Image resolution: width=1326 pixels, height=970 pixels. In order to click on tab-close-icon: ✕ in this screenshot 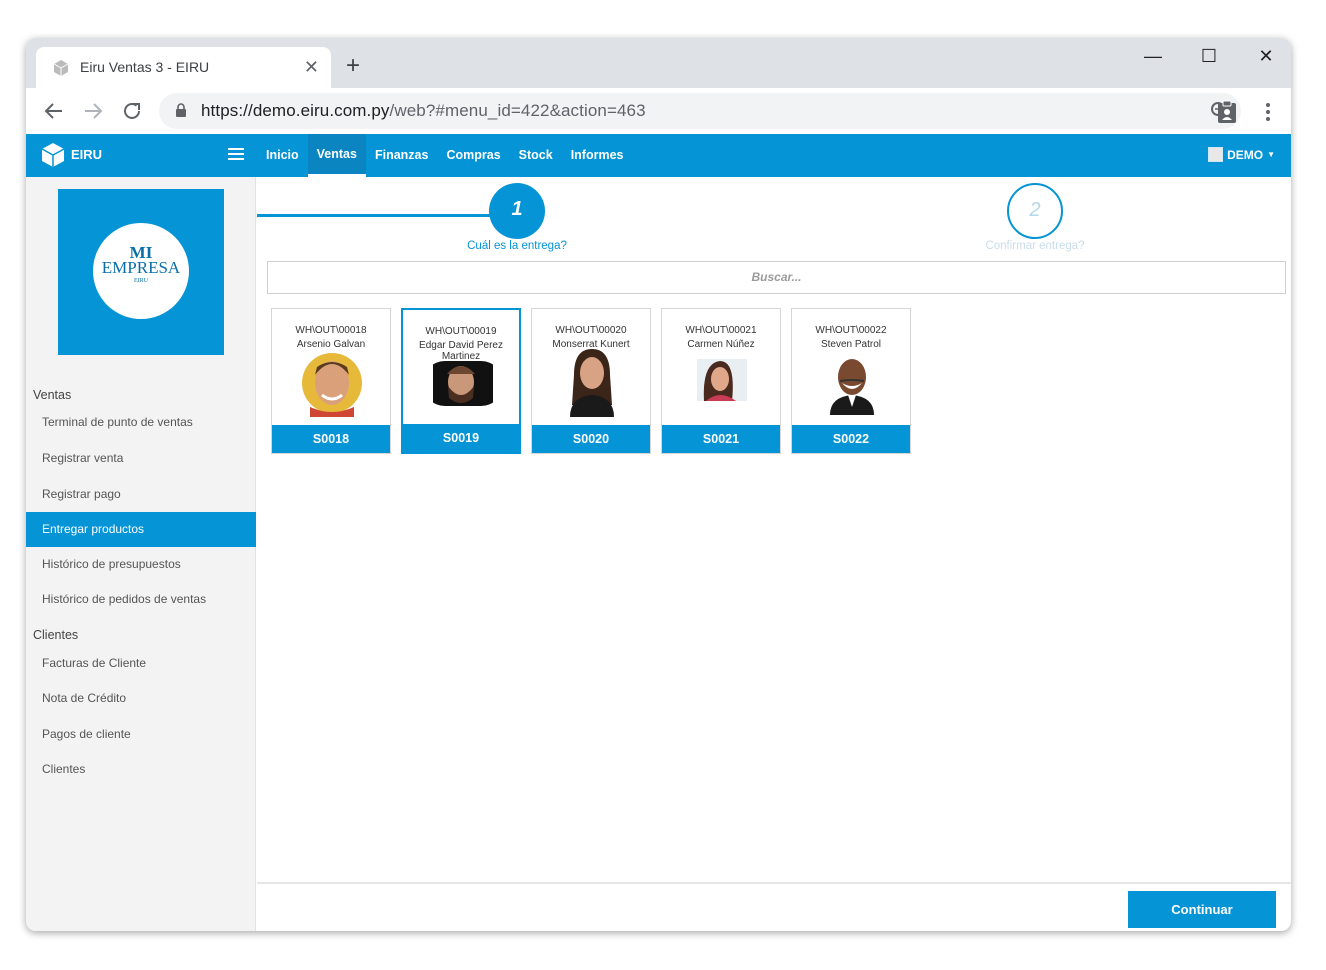, I will do `click(311, 67)`.